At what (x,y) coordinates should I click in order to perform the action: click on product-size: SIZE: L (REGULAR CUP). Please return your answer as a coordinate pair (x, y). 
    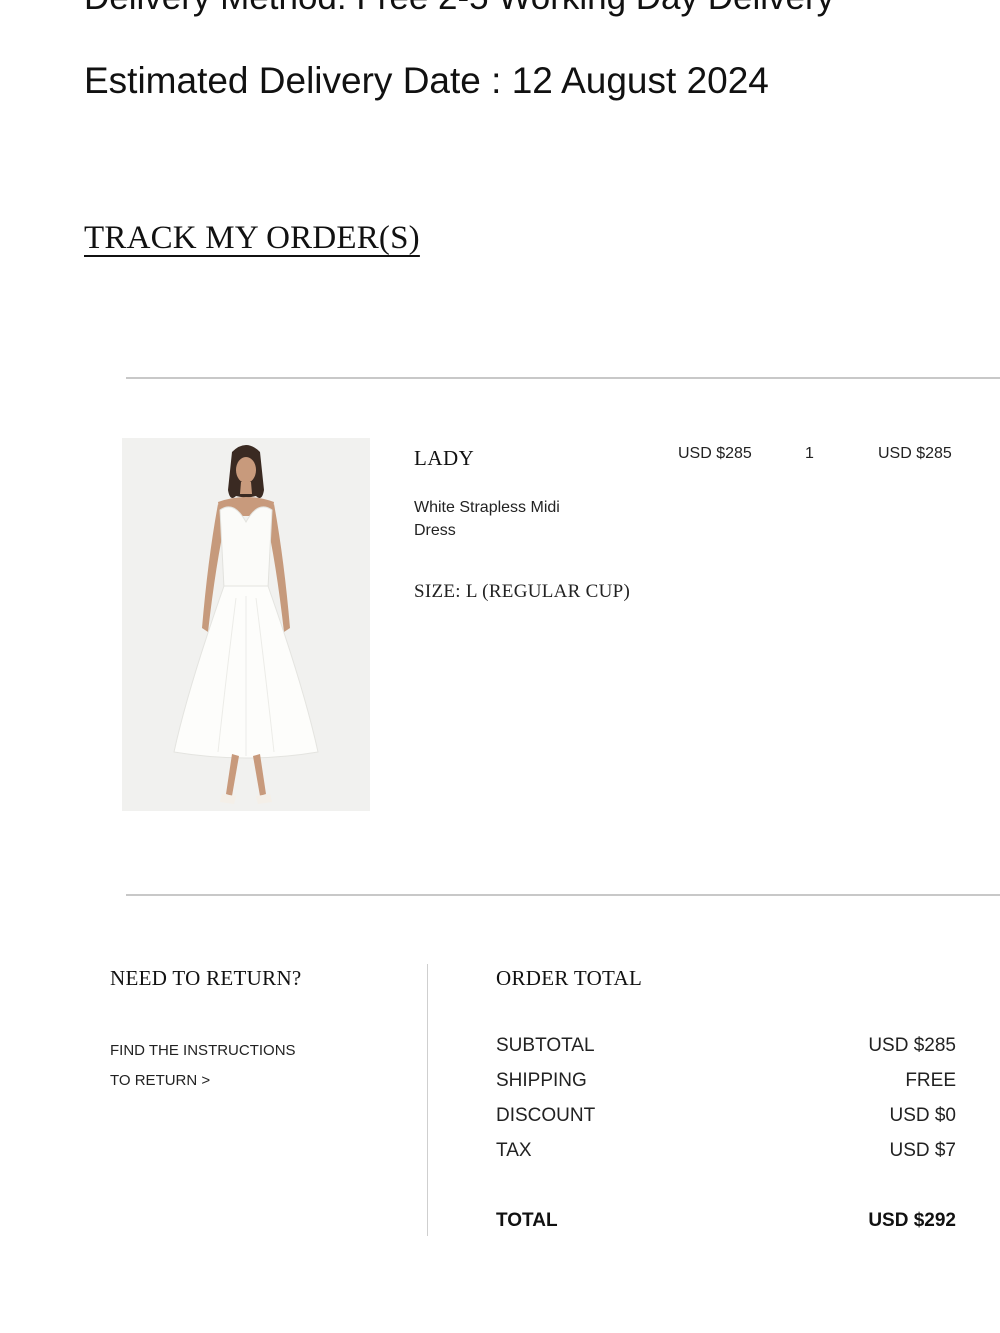
    Looking at the image, I should click on (522, 591).